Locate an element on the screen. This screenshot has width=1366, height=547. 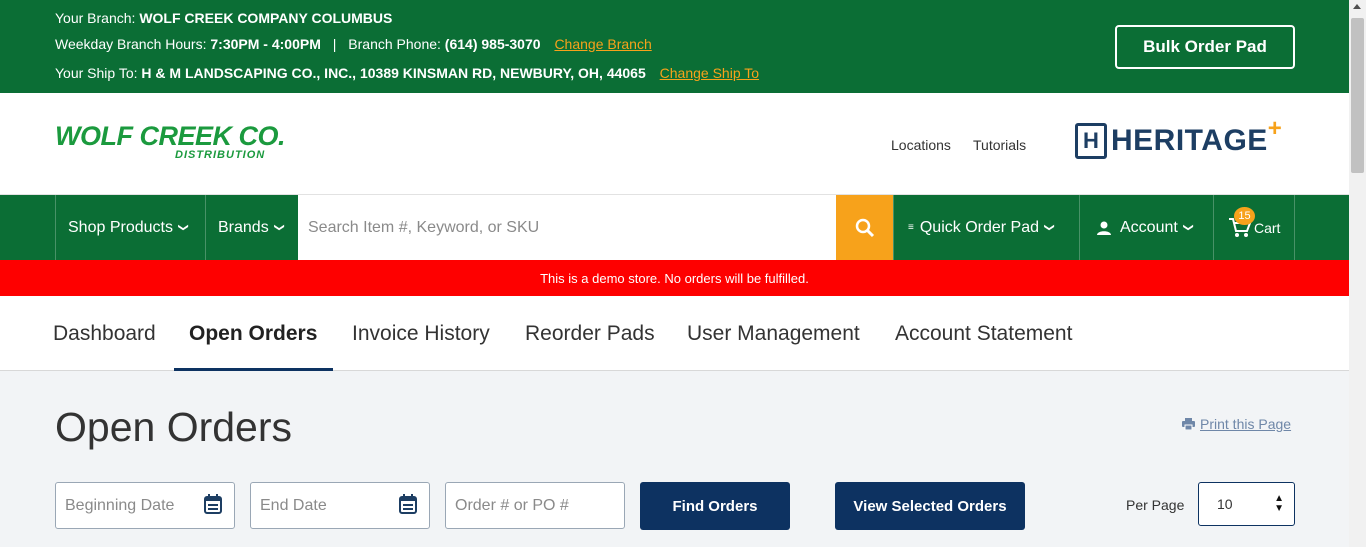
branch-line: Your Branch: WOLF CREEK COMPANY COLUMBUS is located at coordinates (223, 18).